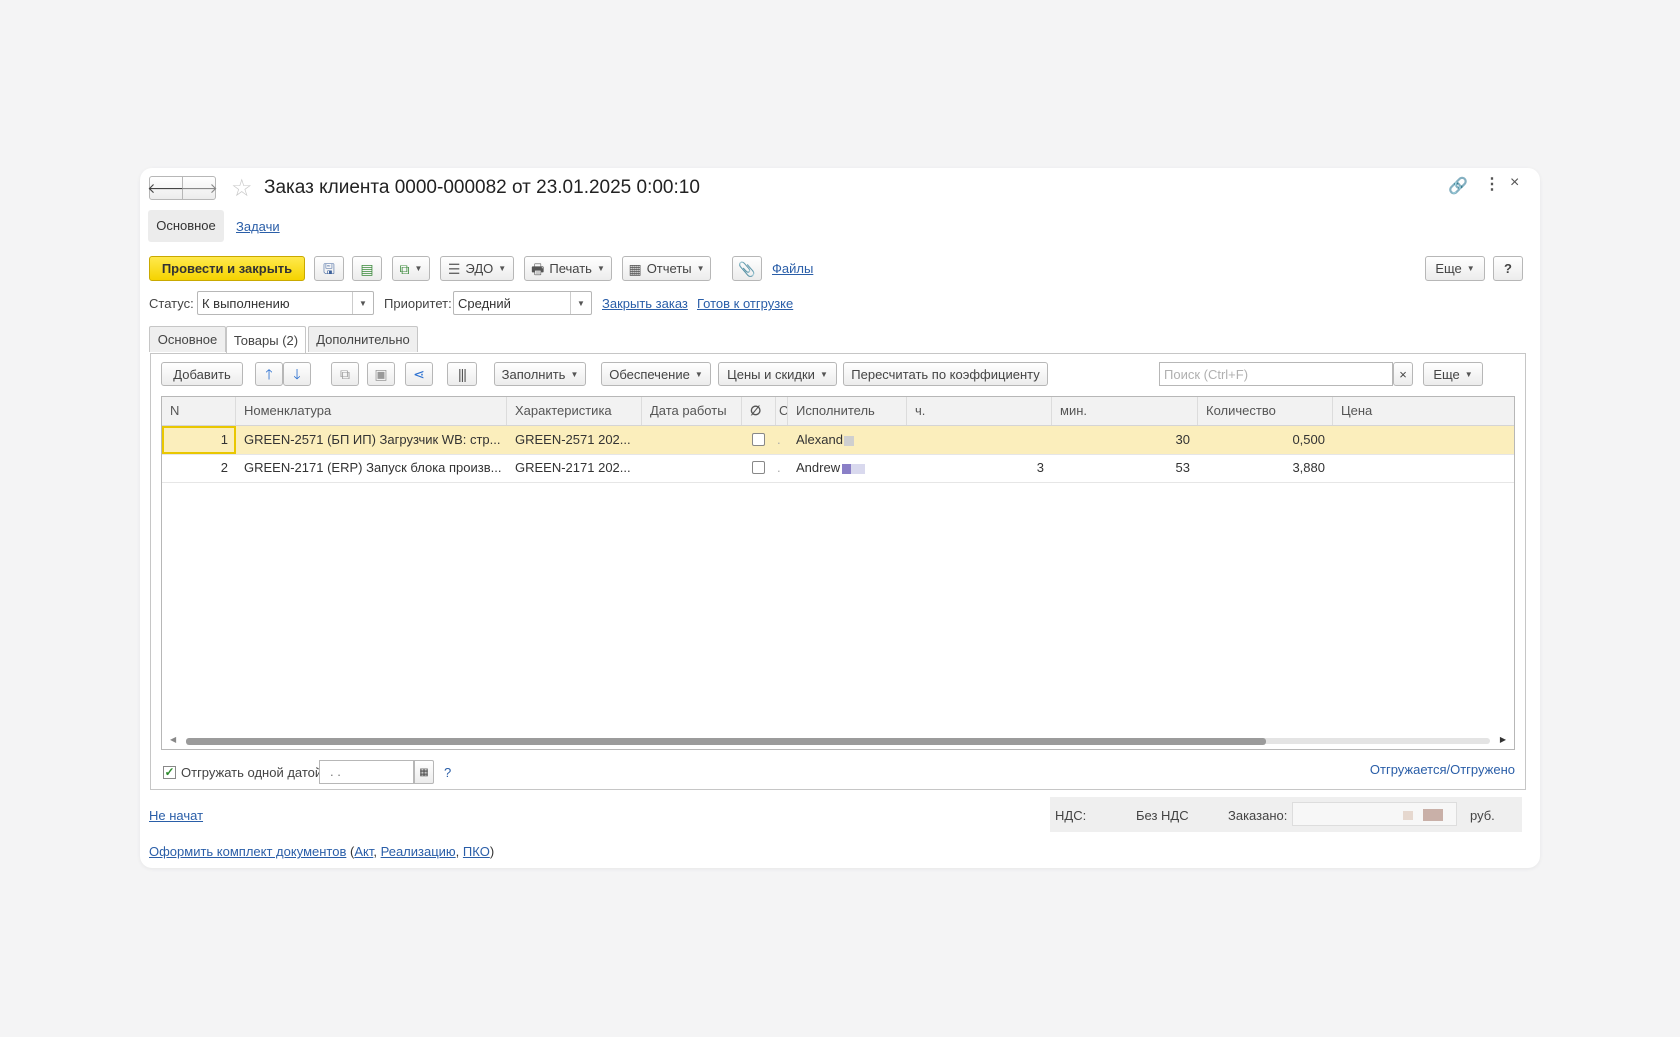  Describe the element at coordinates (1125, 411) in the screenshot. I see `col-minutes: мин.` at that location.